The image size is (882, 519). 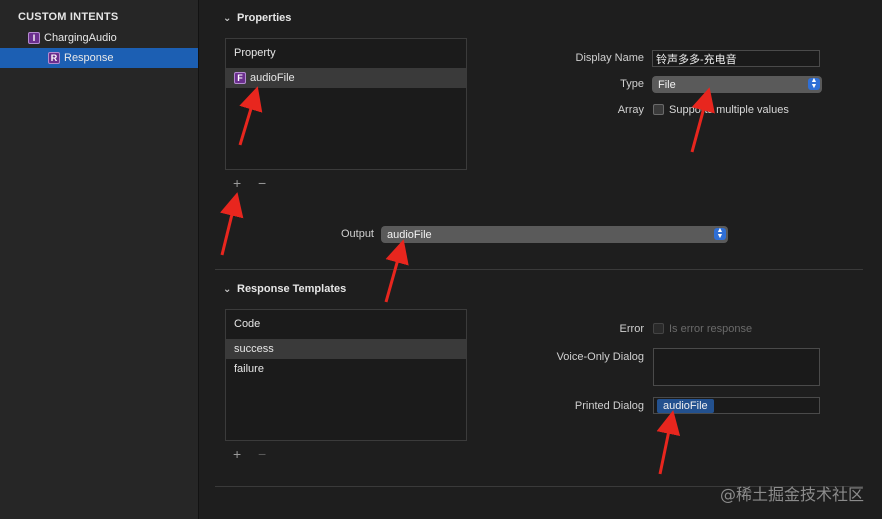 What do you see at coordinates (262, 454) in the screenshot?
I see `remove-code-button: −` at bounding box center [262, 454].